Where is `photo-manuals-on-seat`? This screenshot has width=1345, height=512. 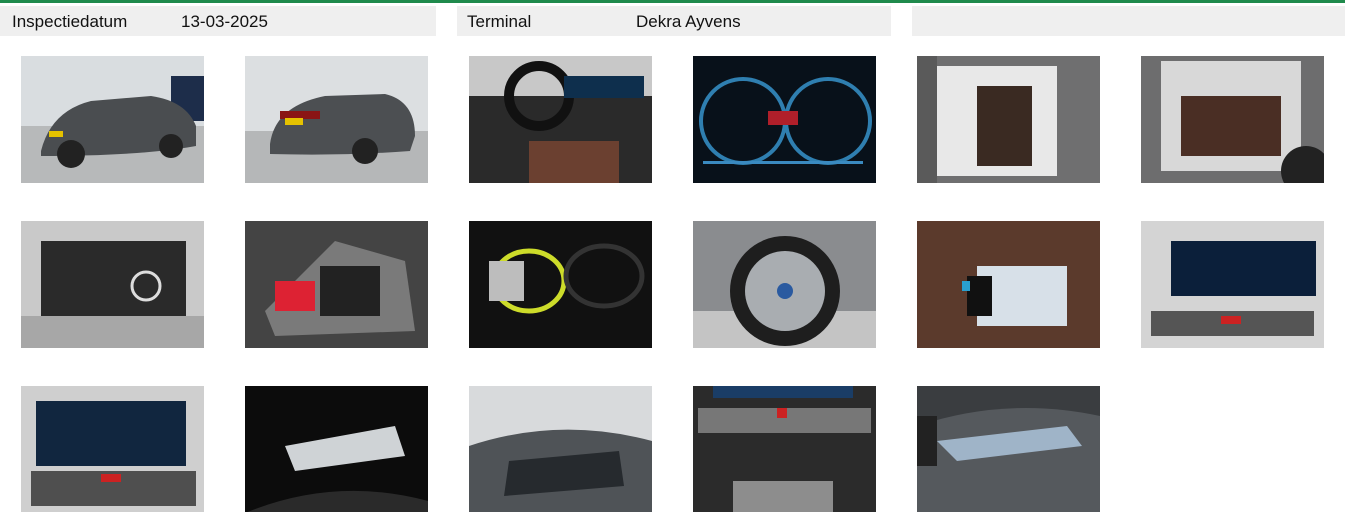
photo-manuals-on-seat is located at coordinates (1008, 284).